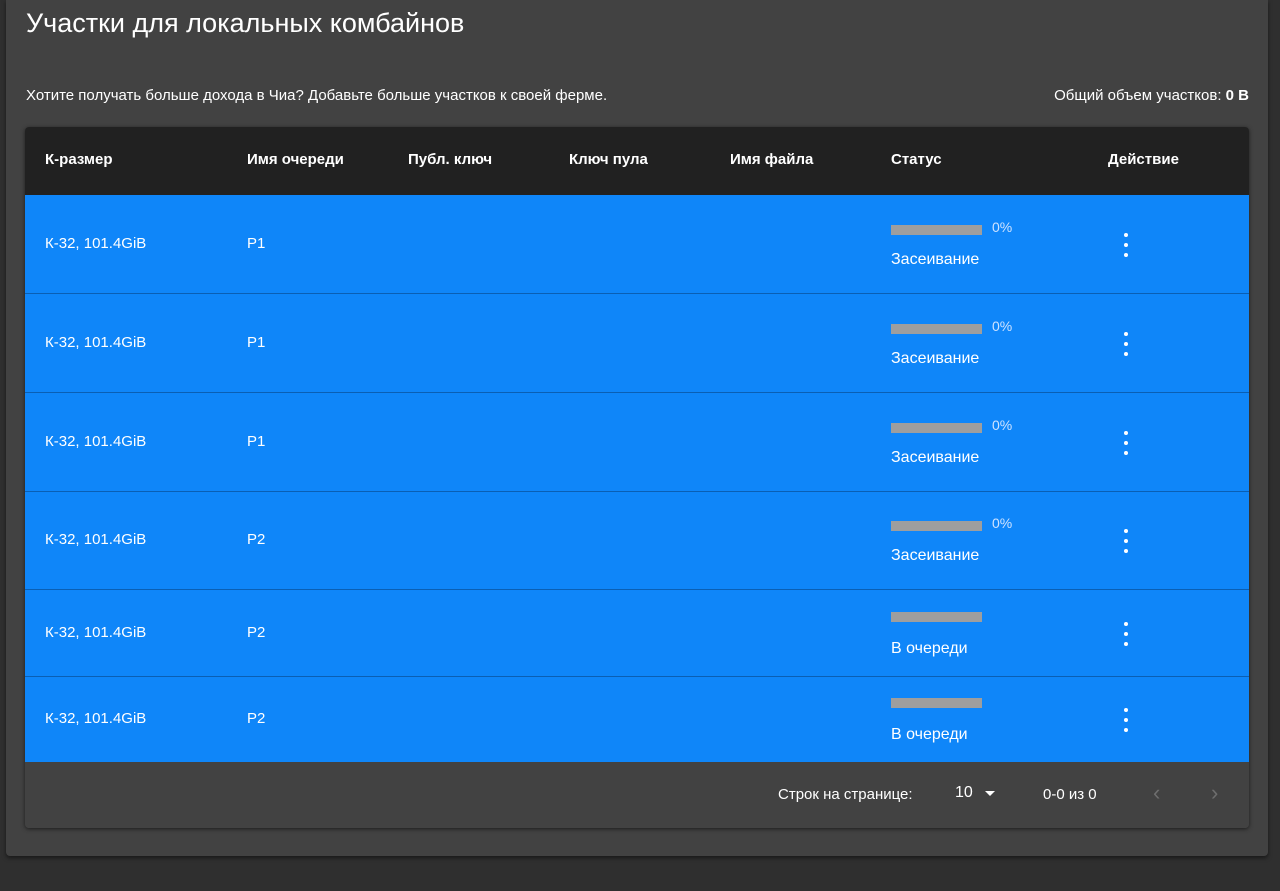 The image size is (1280, 891). I want to click on column-header-status: Статус, so click(916, 159).